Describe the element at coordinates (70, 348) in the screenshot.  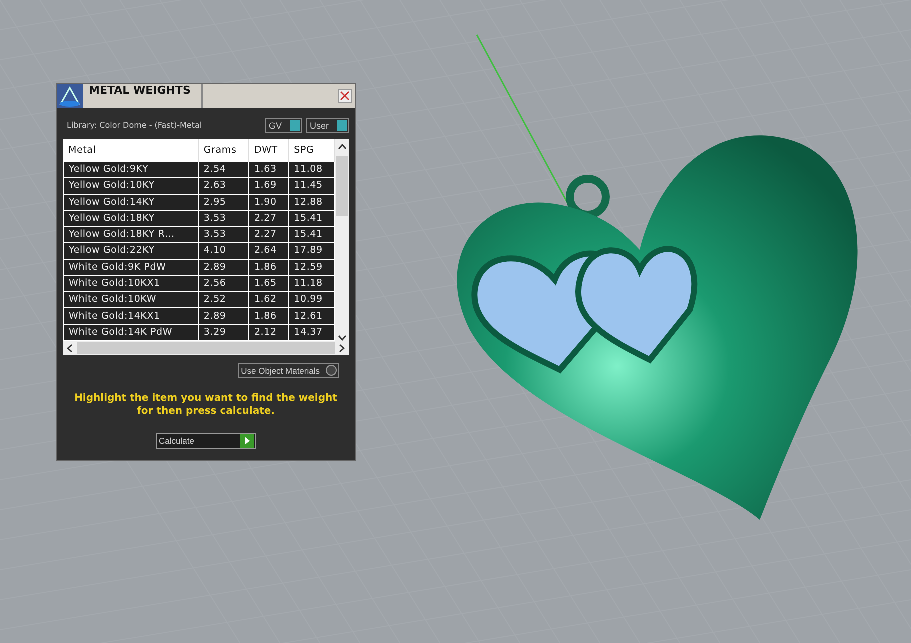
I see `scroll-left-icon` at that location.